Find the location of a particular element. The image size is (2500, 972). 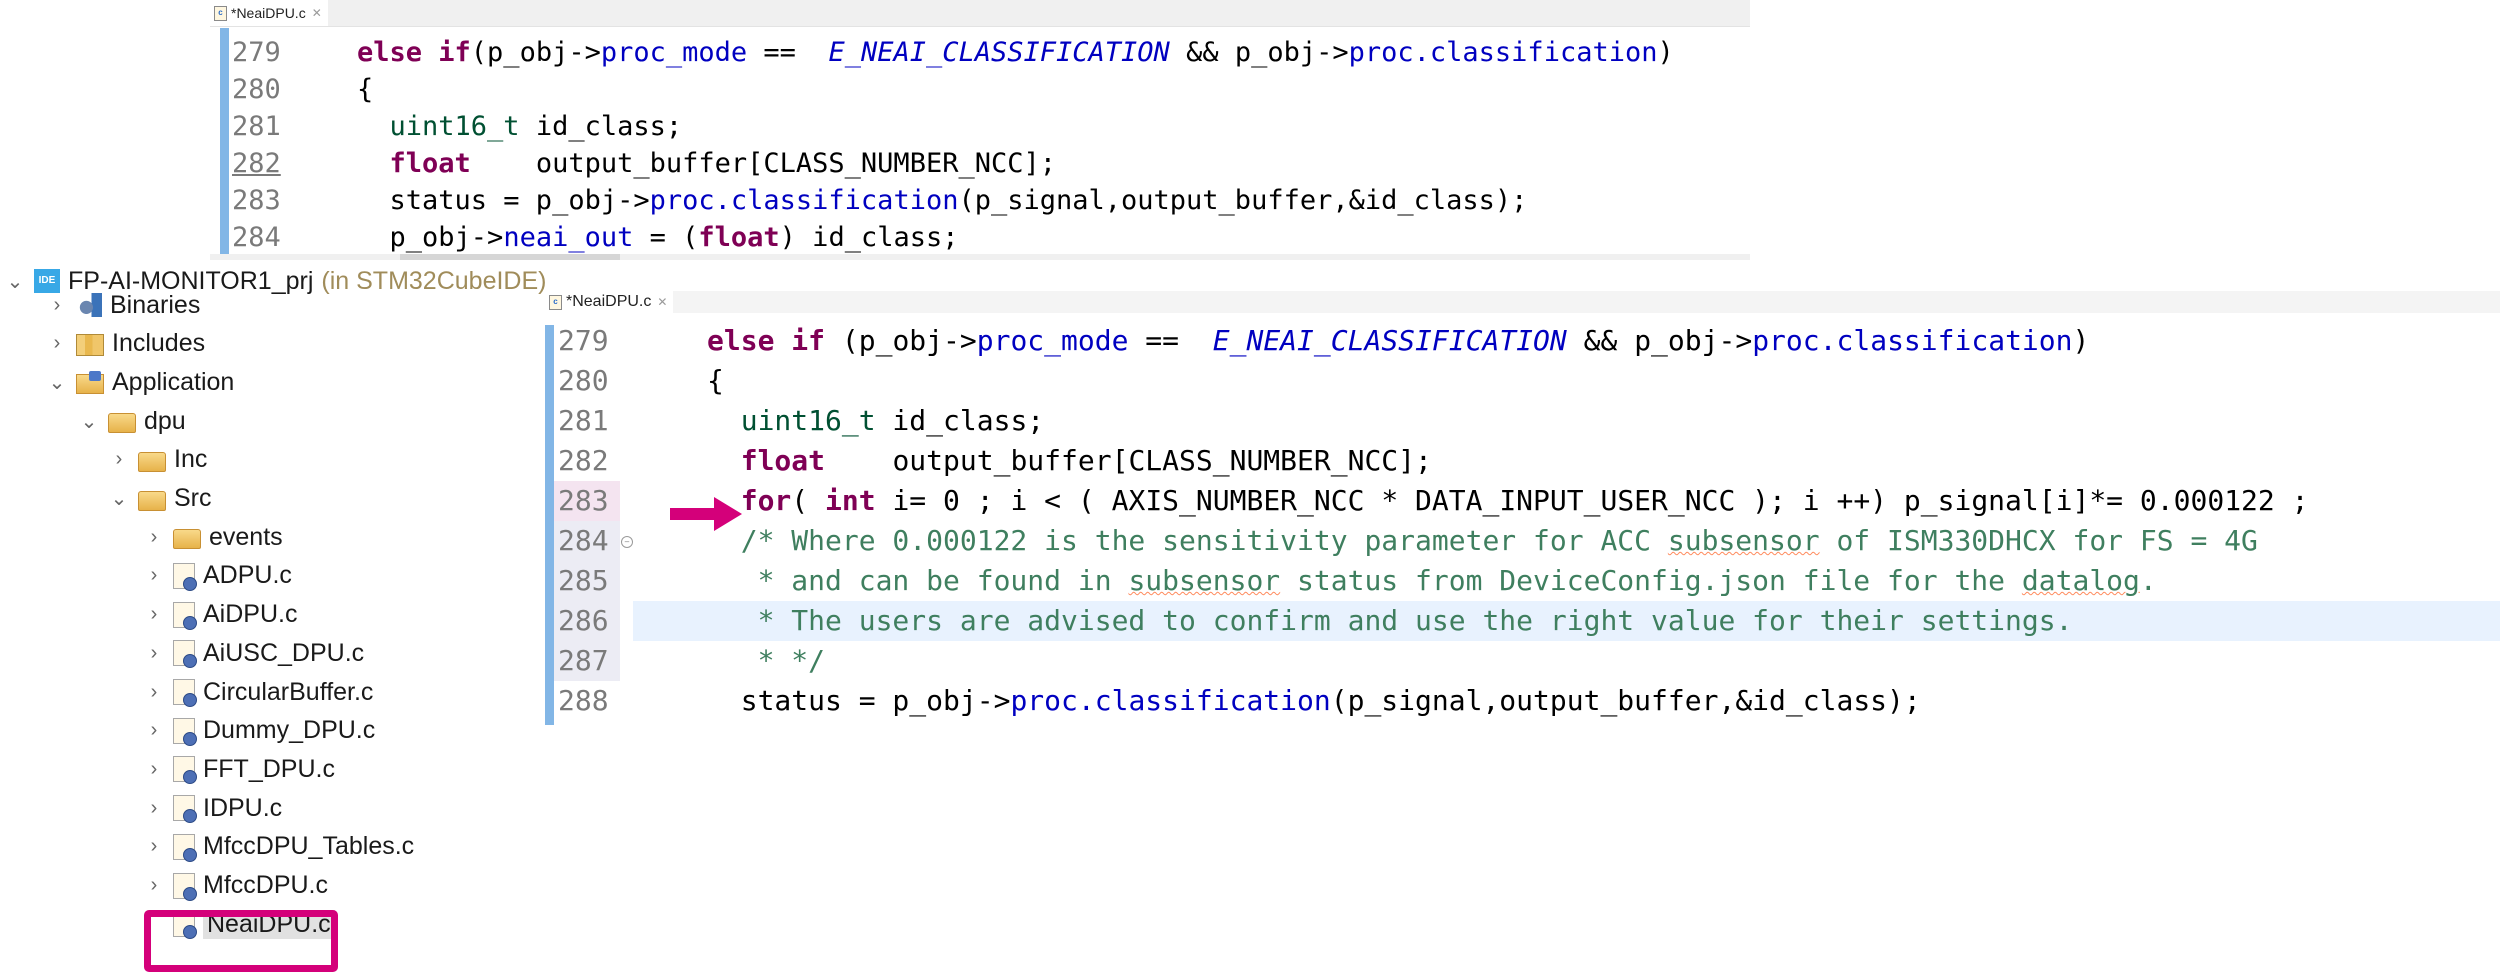

code-token: = ( is located at coordinates (666, 237).